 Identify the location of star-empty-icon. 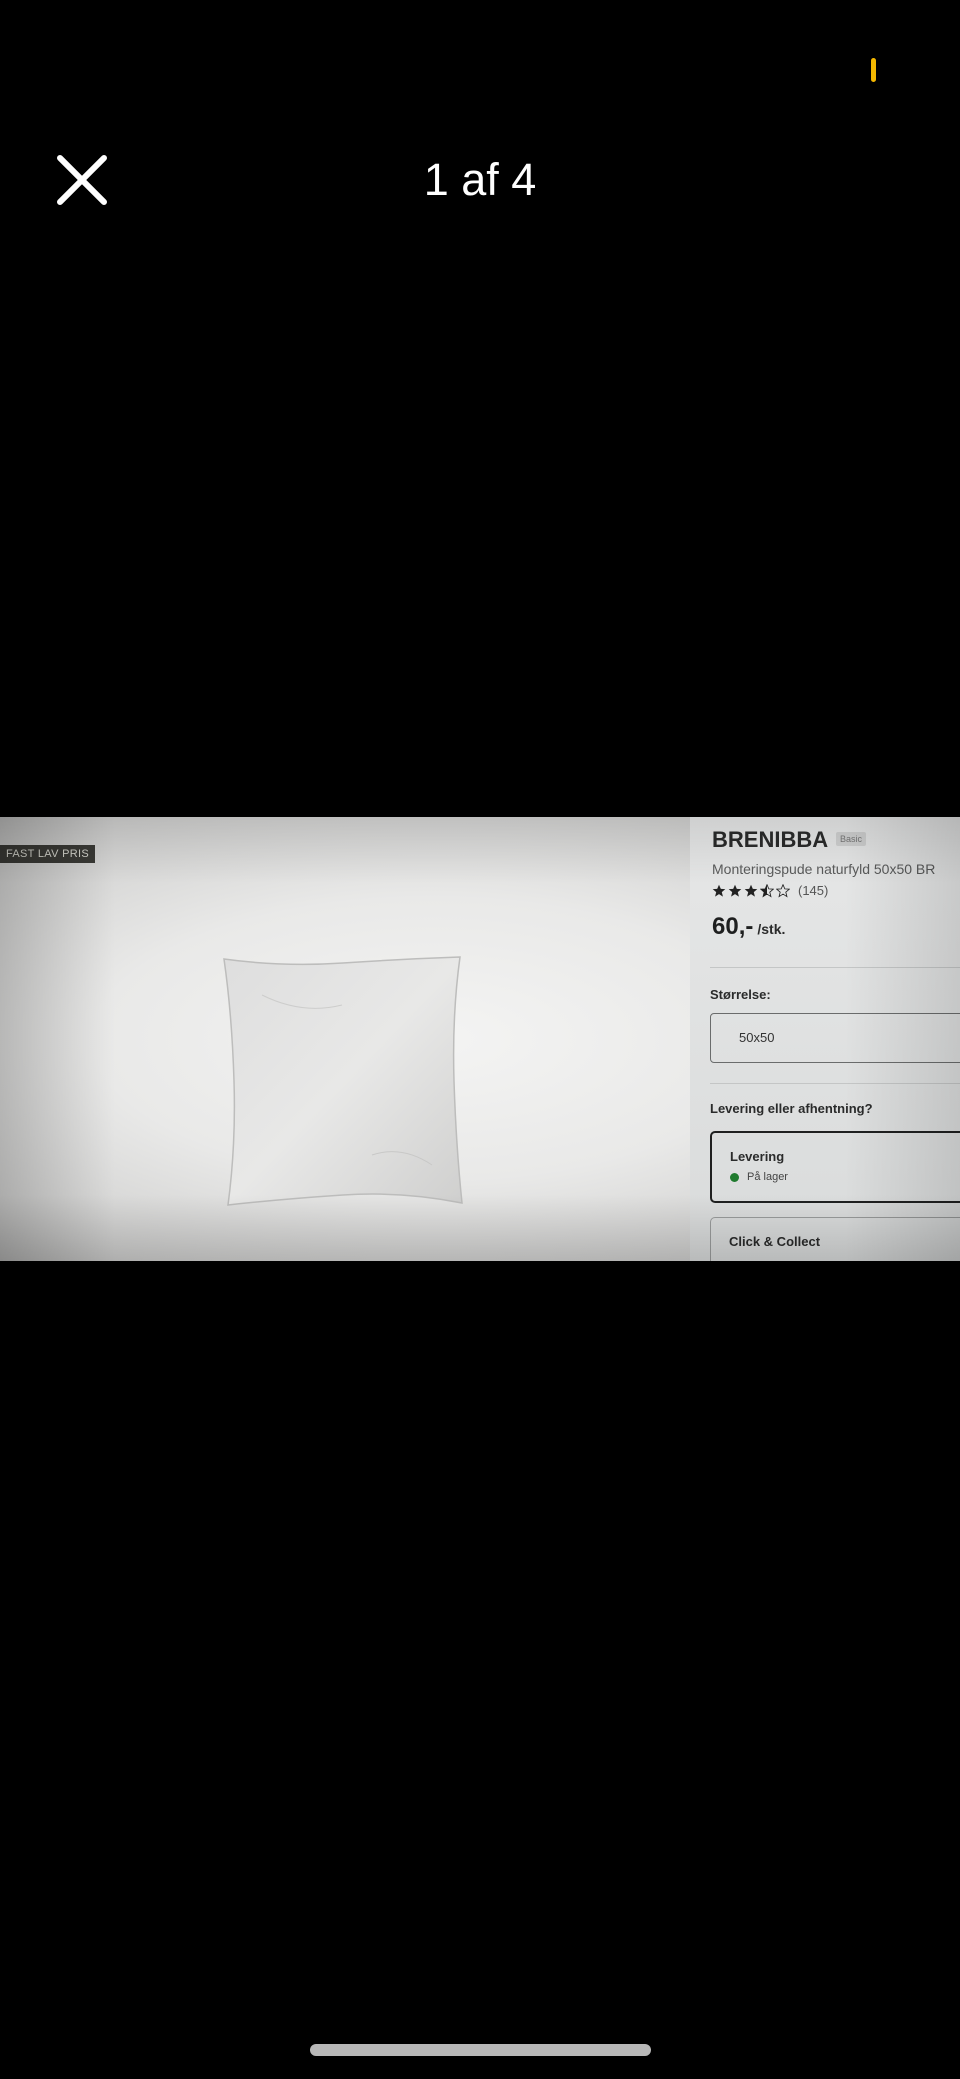
(783, 890).